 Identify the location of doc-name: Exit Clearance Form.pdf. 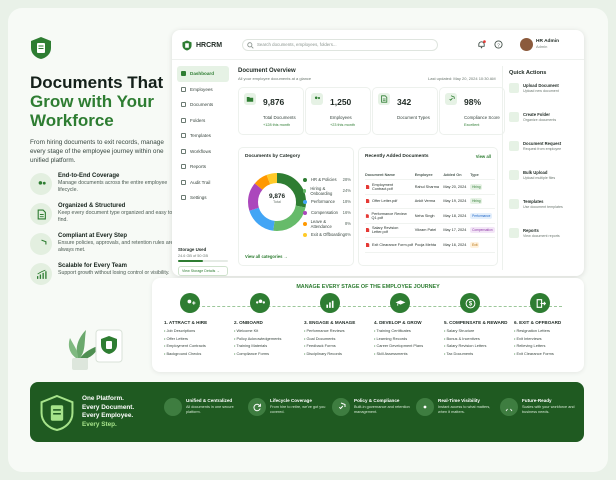
(392, 244).